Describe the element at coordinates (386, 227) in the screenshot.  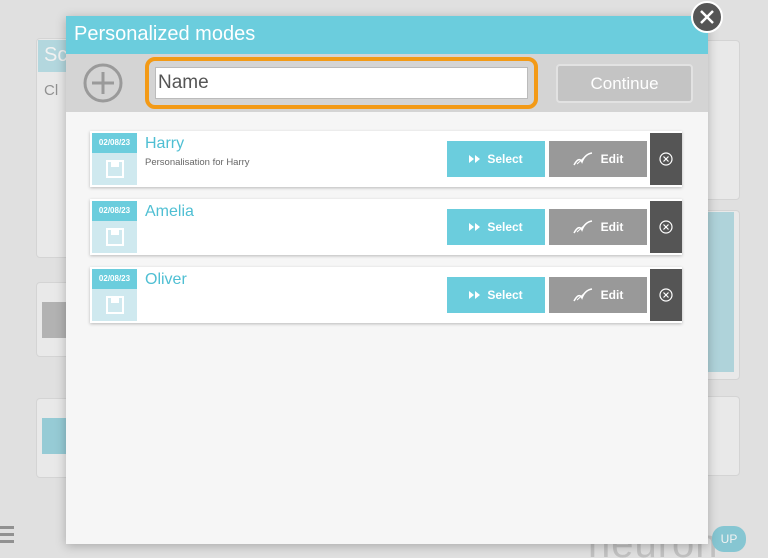
I see `mode-row-amelia: 02/08/23 Amelia Select Edit` at that location.